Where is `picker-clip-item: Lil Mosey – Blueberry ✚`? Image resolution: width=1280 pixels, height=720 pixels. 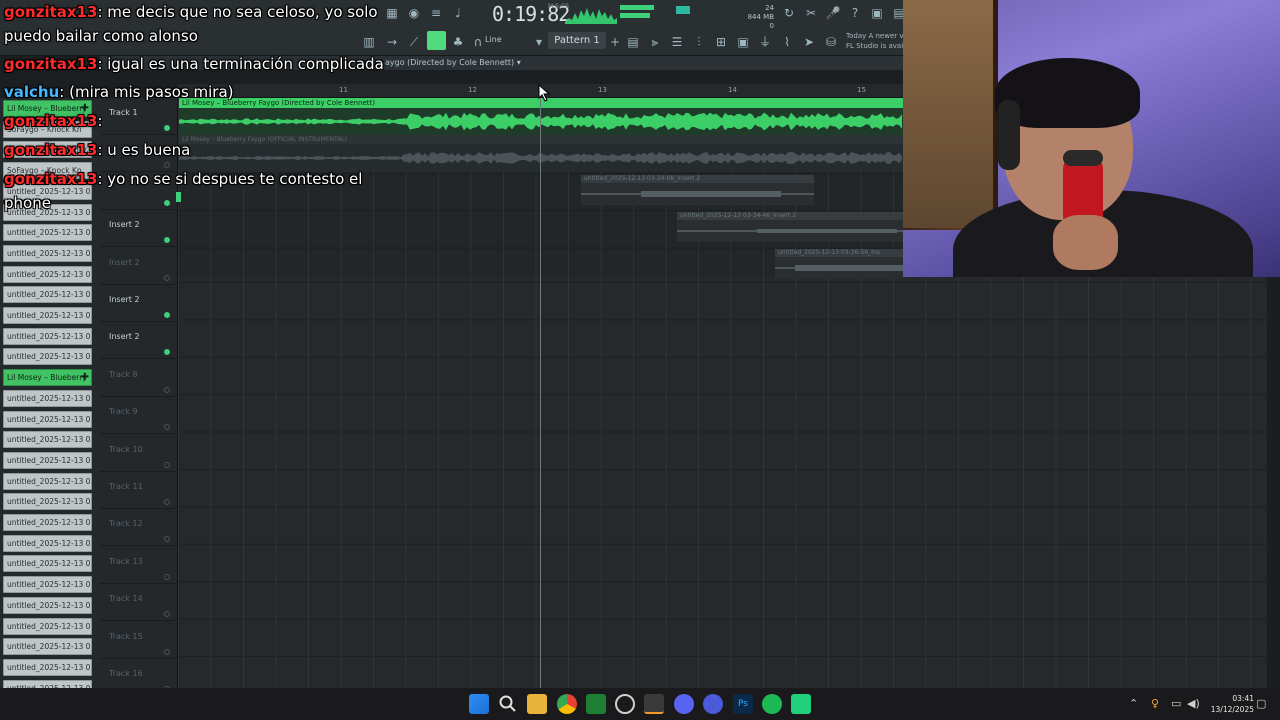 picker-clip-item: Lil Mosey – Blueberry ✚ is located at coordinates (47, 378).